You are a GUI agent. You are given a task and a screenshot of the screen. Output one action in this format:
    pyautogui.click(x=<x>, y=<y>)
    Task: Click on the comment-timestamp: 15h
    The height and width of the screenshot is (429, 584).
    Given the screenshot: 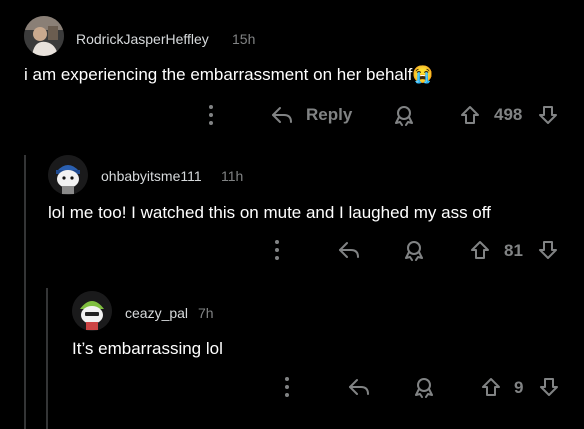 What is the action you would take?
    pyautogui.click(x=244, y=39)
    